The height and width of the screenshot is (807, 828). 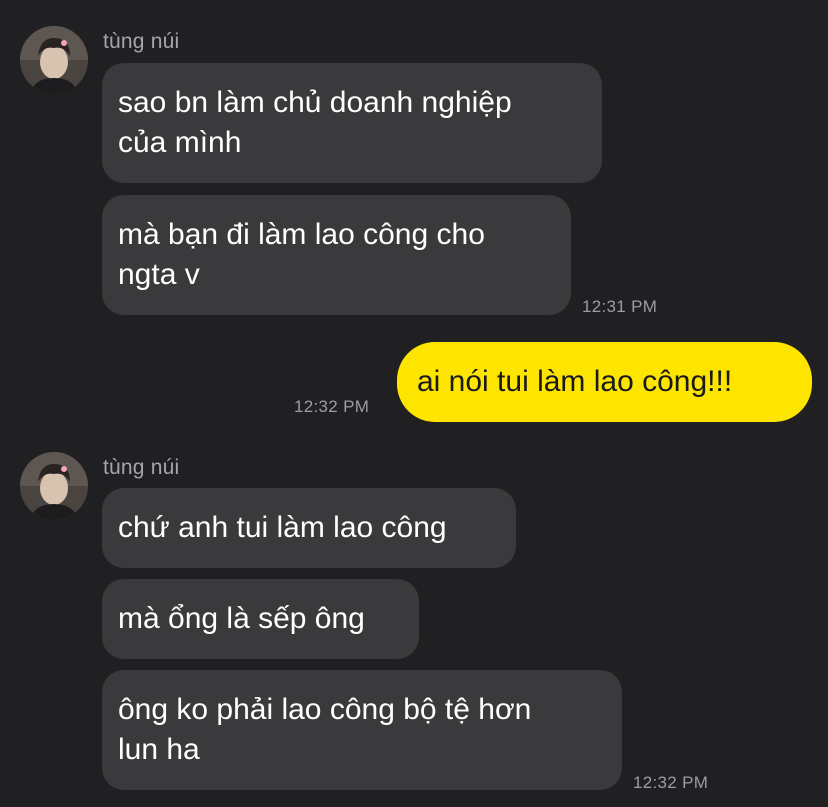 What do you see at coordinates (575, 381) in the screenshot?
I see `message-text: ai nói tui làm lao công!!!` at bounding box center [575, 381].